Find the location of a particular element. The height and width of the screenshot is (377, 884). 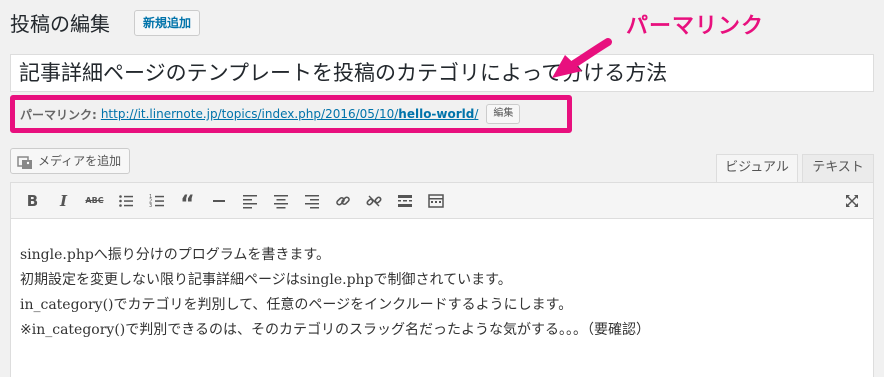

page-title: 投稿の編集 is located at coordinates (60, 24).